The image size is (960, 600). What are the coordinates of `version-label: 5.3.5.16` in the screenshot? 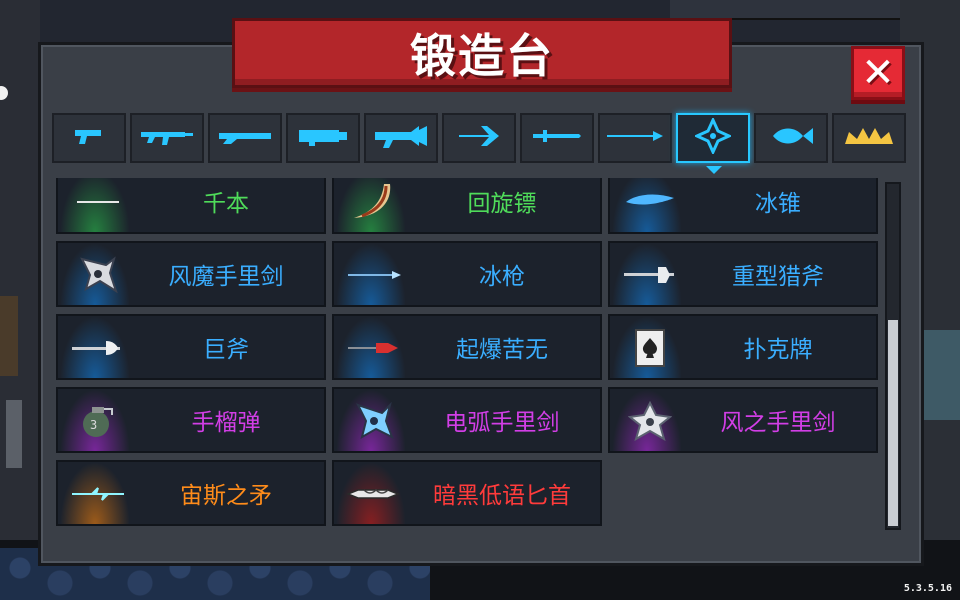 It's located at (927, 588).